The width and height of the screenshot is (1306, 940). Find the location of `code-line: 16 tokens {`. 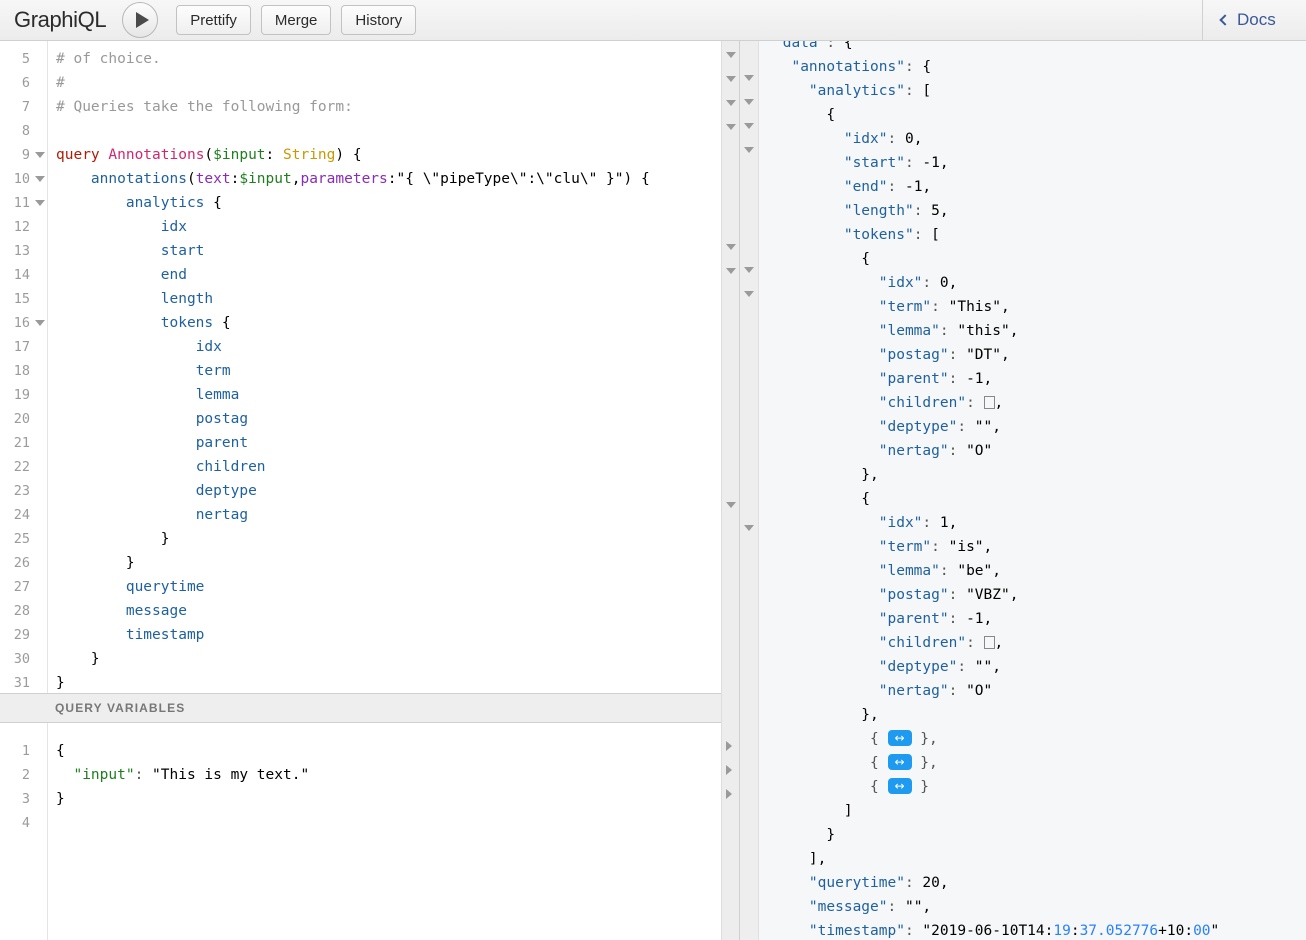

code-line: 16 tokens { is located at coordinates (369, 323).